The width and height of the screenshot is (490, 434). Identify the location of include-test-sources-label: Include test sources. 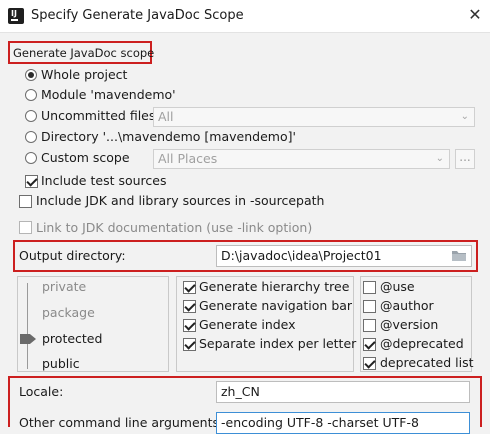
(103, 181).